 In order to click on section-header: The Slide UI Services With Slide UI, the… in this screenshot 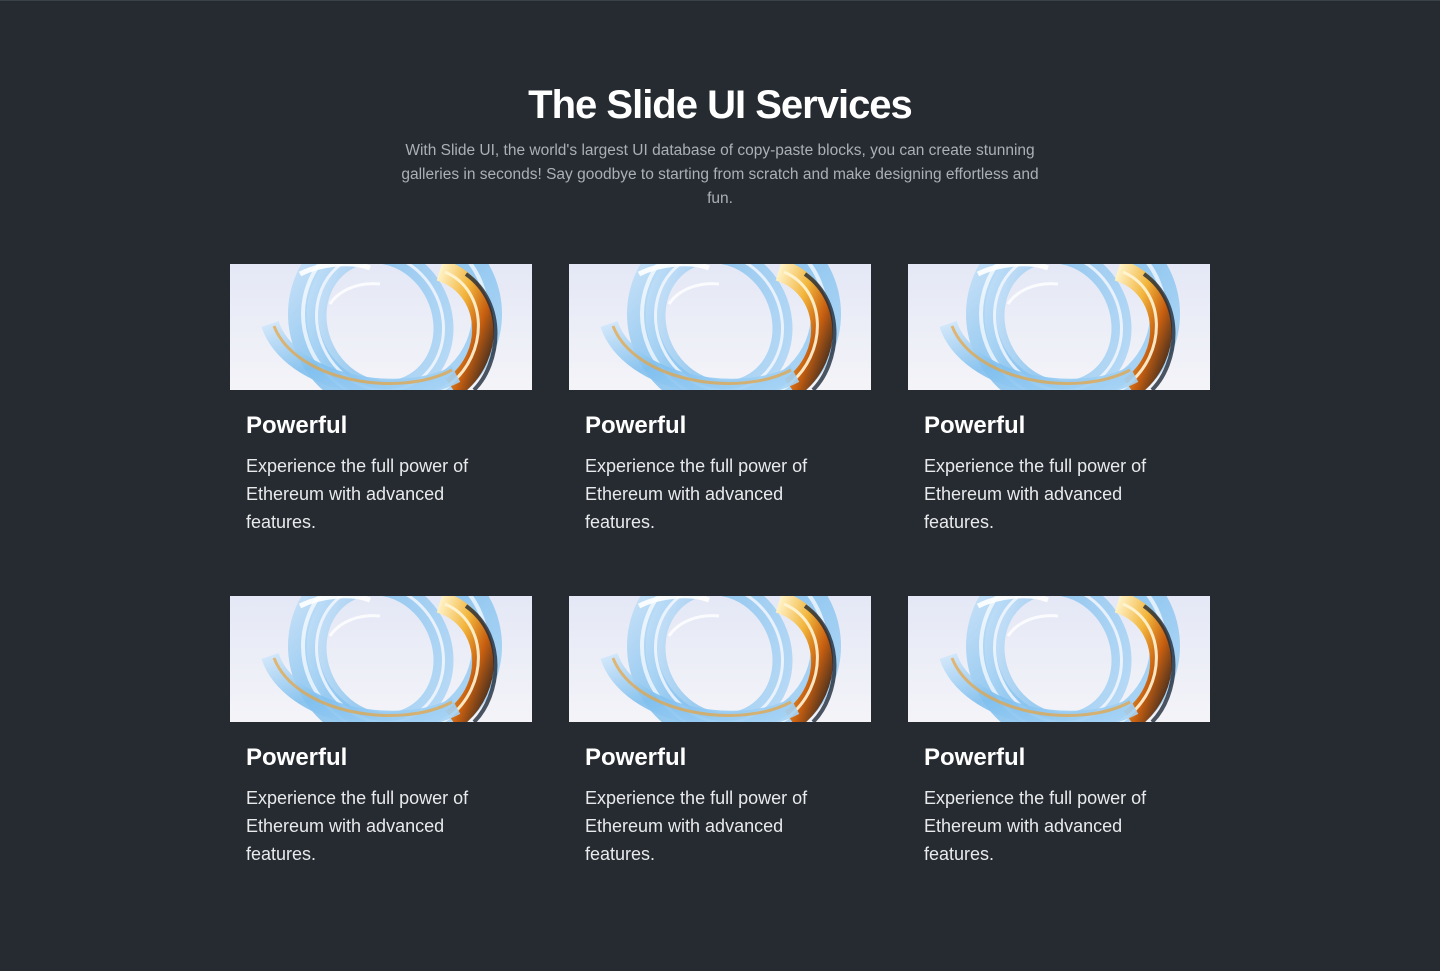, I will do `click(720, 146)`.